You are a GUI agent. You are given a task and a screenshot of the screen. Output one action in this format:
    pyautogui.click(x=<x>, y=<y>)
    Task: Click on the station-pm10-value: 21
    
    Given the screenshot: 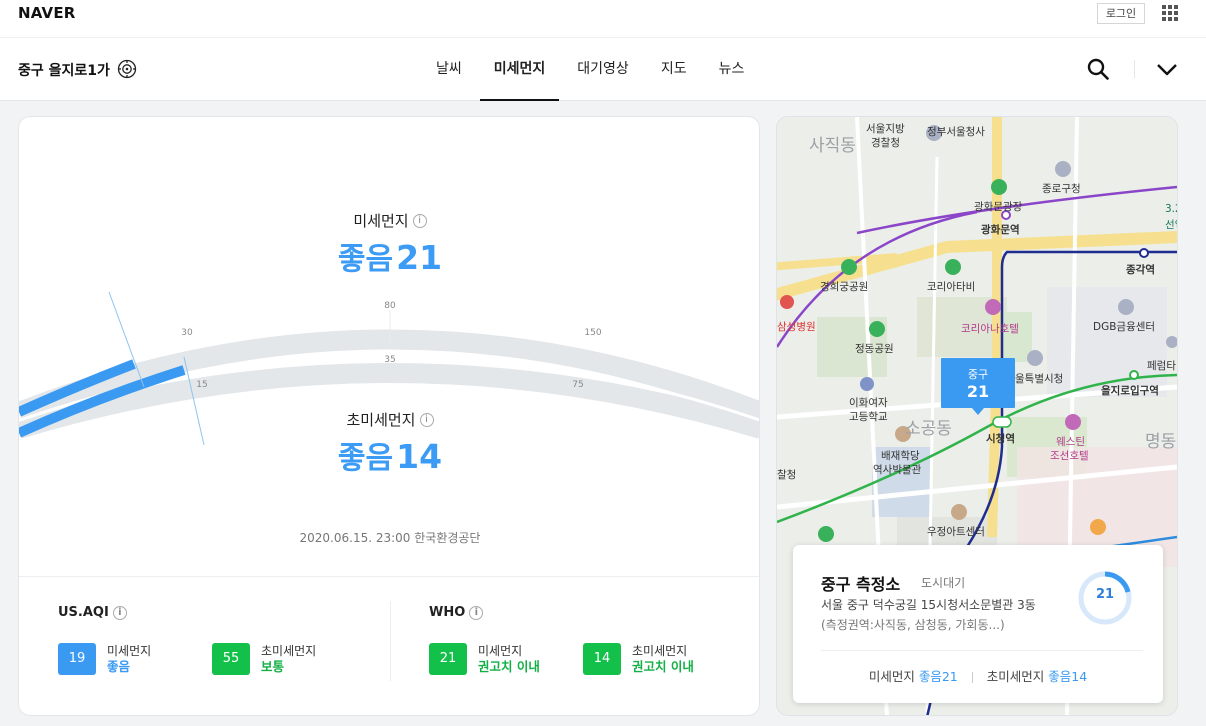 What is the action you would take?
    pyautogui.click(x=949, y=676)
    